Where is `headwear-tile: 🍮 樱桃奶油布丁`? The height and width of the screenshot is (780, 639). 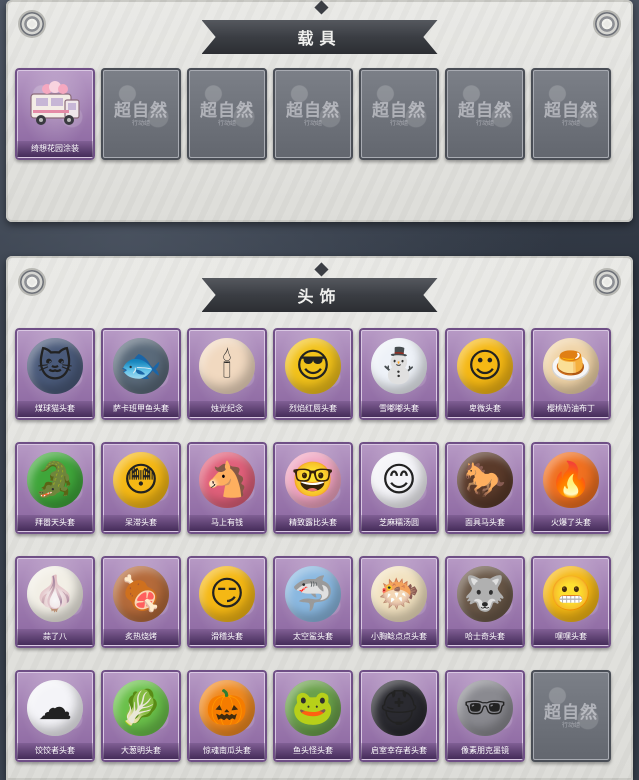 headwear-tile: 🍮 樱桃奶油布丁 is located at coordinates (571, 374).